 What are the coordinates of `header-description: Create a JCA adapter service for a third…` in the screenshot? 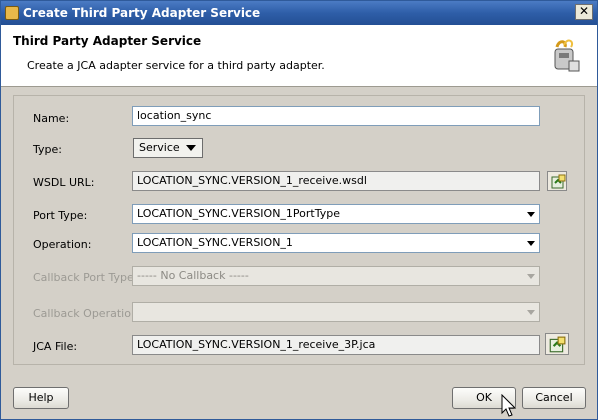 It's located at (176, 65).